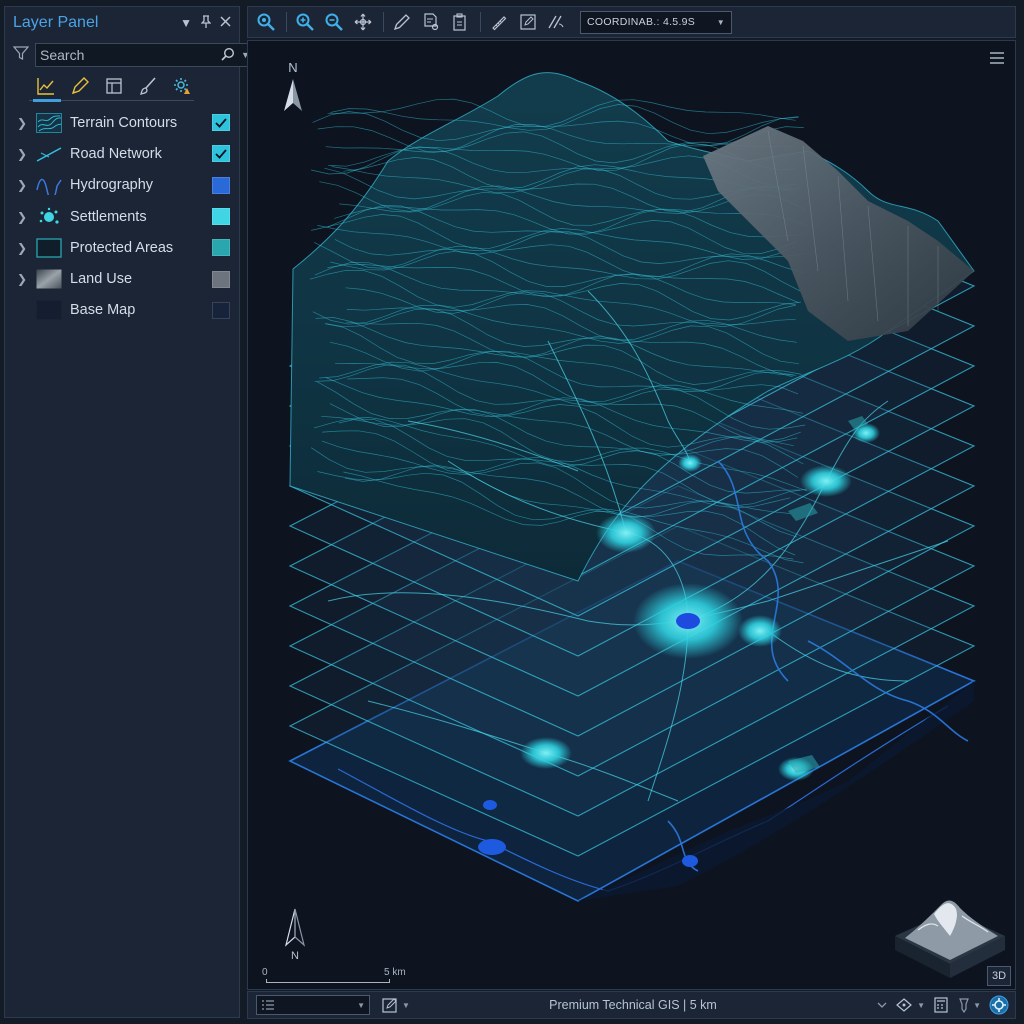 The image size is (1024, 1024). What do you see at coordinates (265, 972) in the screenshot?
I see `scale-start-label: 0` at bounding box center [265, 972].